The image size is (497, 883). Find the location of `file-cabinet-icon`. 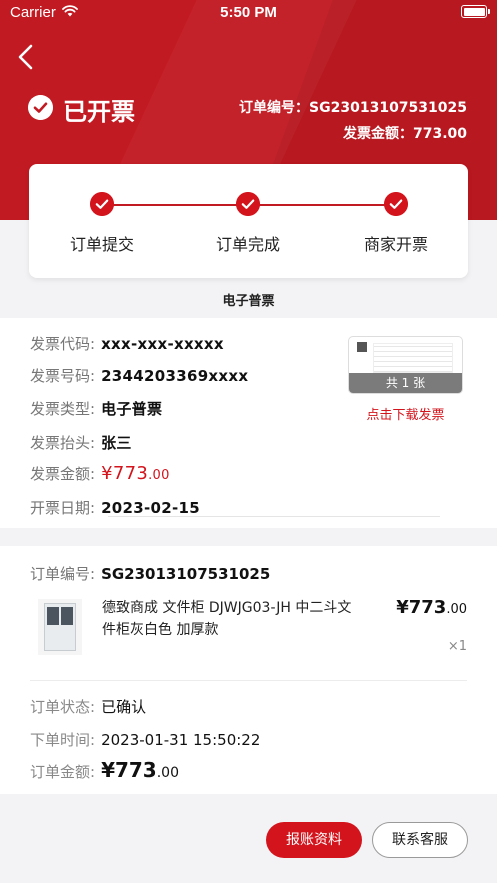

file-cabinet-icon is located at coordinates (60, 627).